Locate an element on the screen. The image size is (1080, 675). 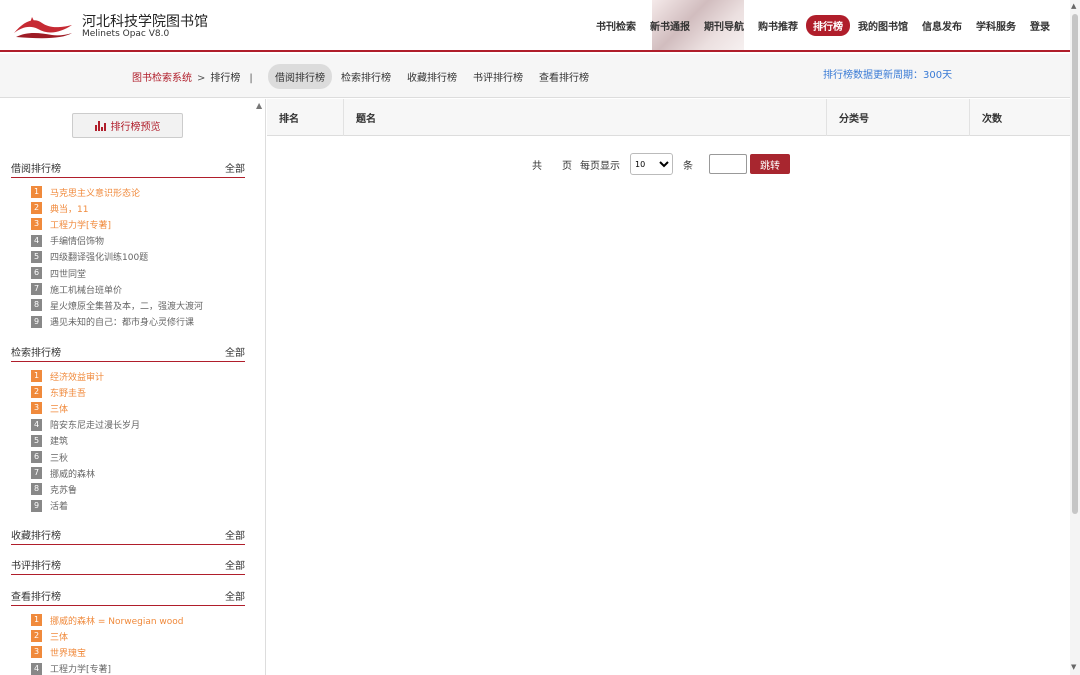
list-item: 1 挪威的森林 = Norwegian wood is located at coordinates (138, 620).